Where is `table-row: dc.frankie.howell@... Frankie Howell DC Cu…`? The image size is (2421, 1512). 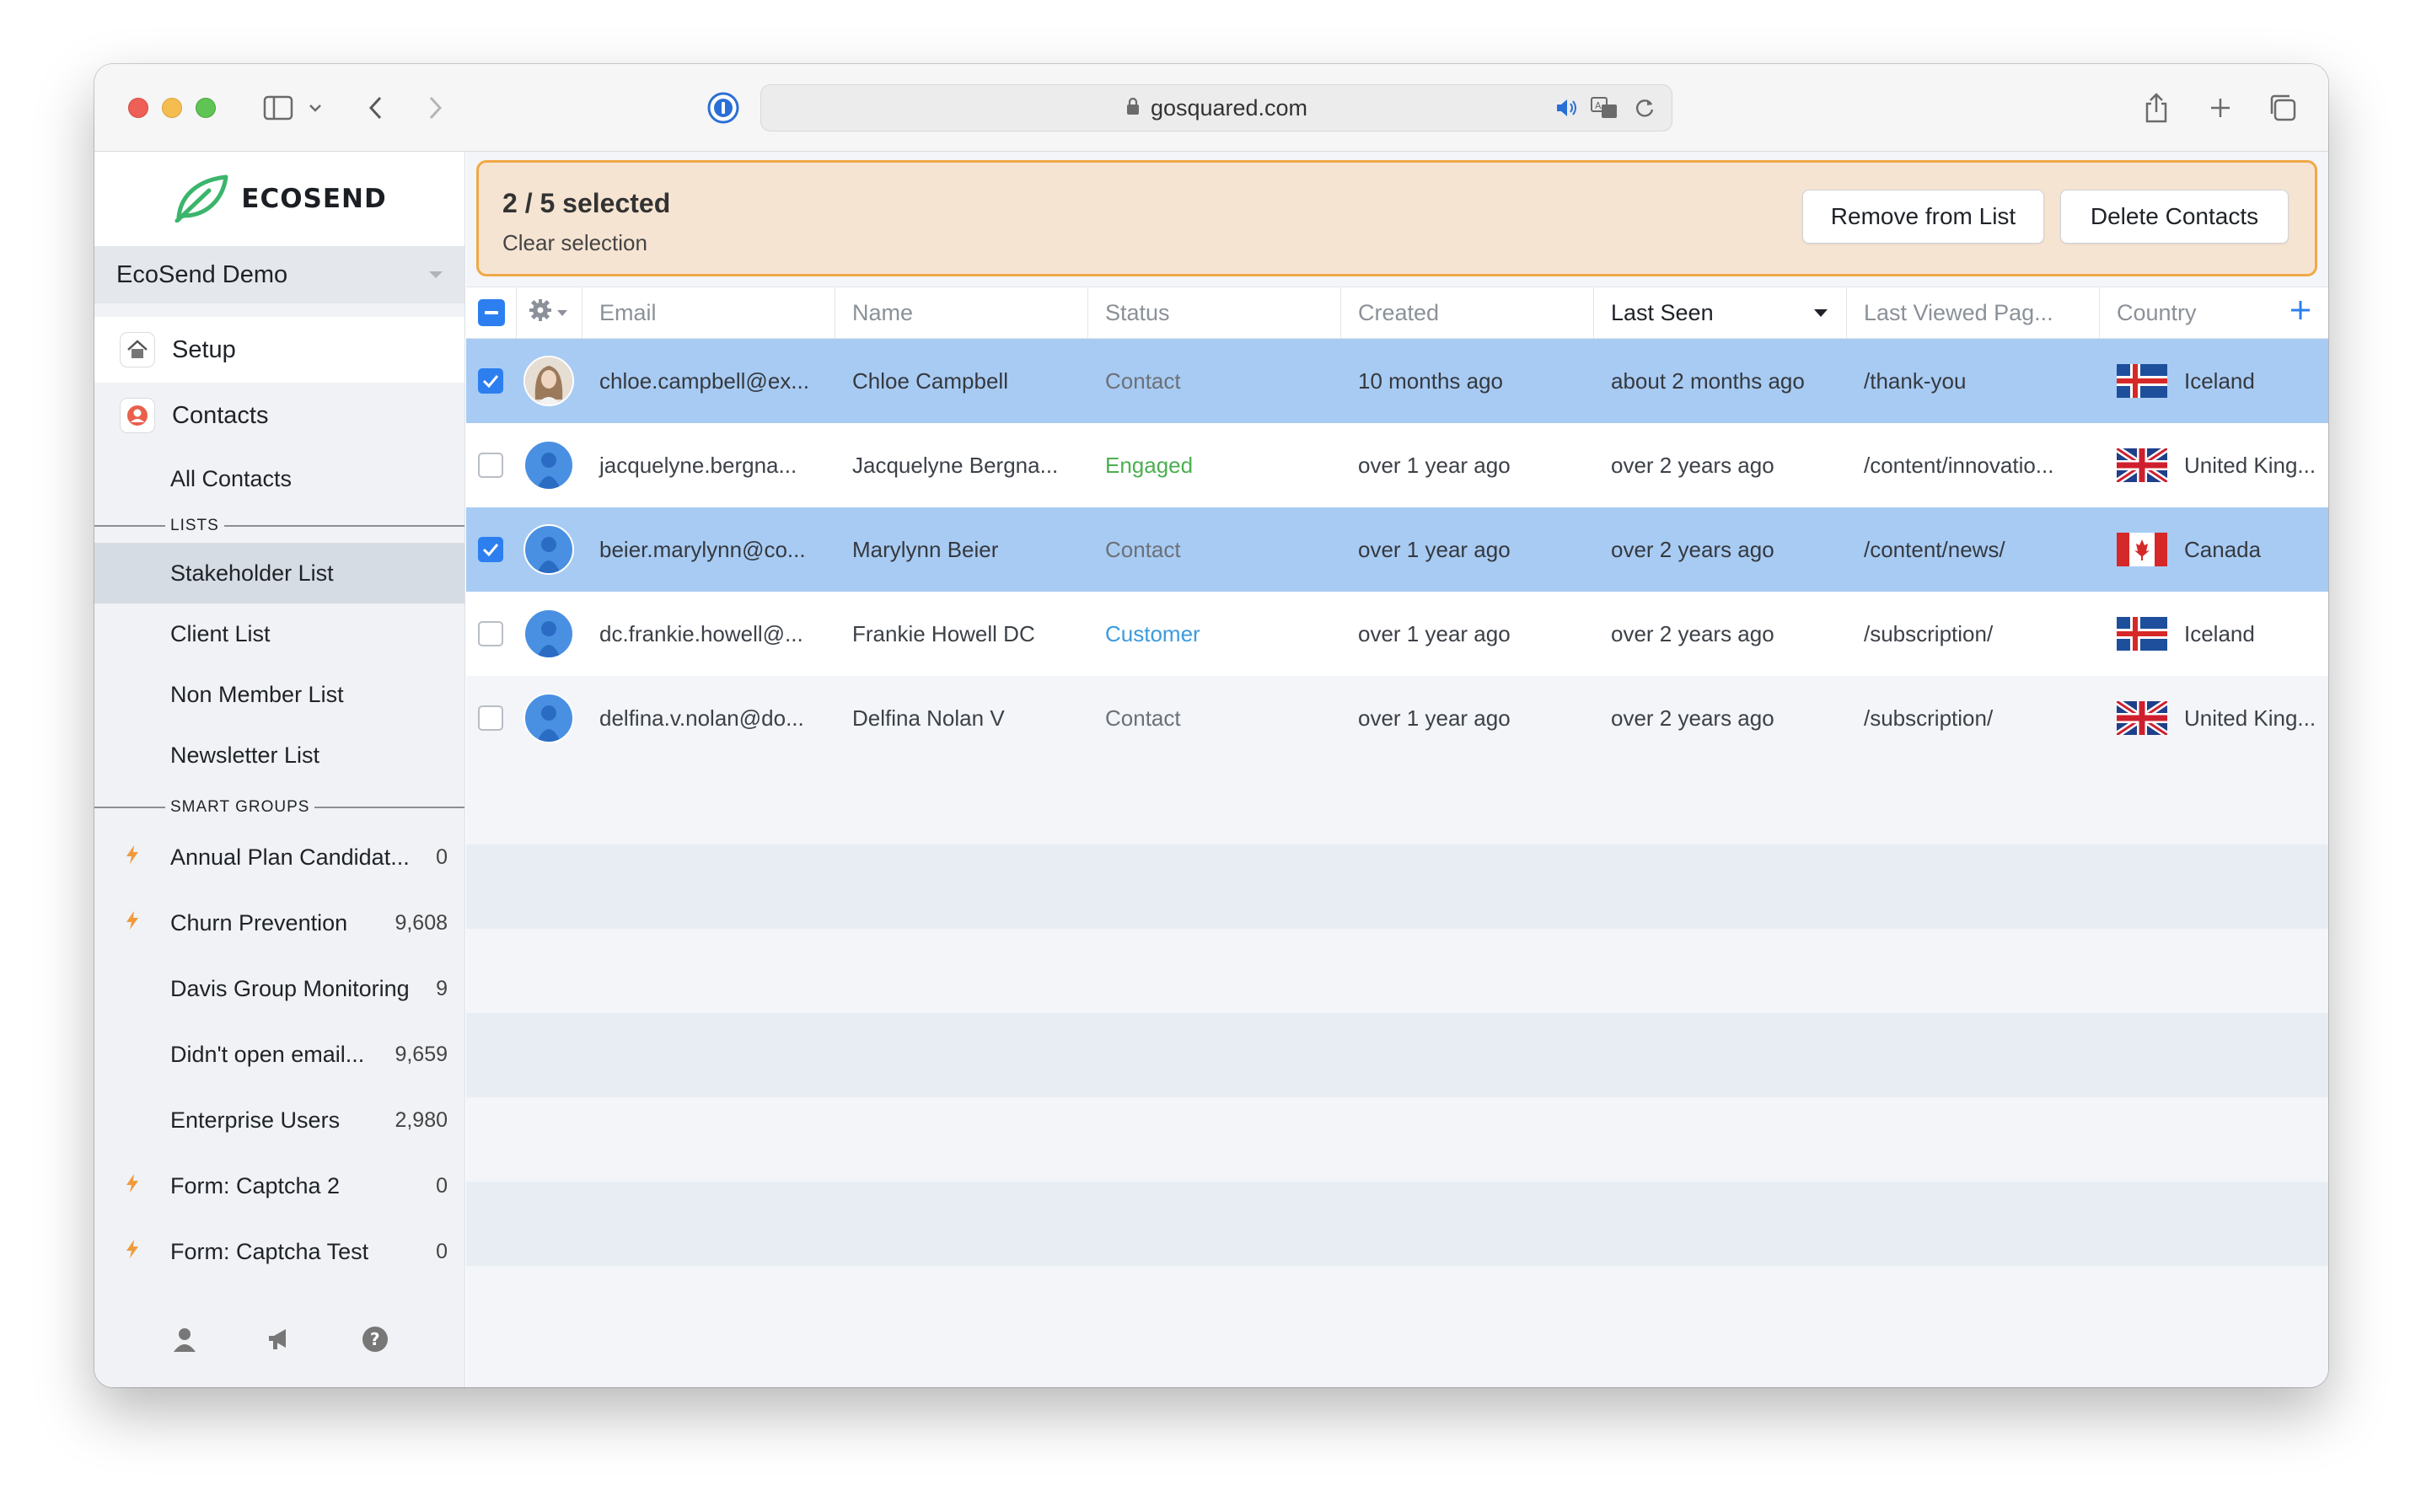
table-row: dc.frankie.howell@... Frankie Howell DC Cu… is located at coordinates (1397, 634).